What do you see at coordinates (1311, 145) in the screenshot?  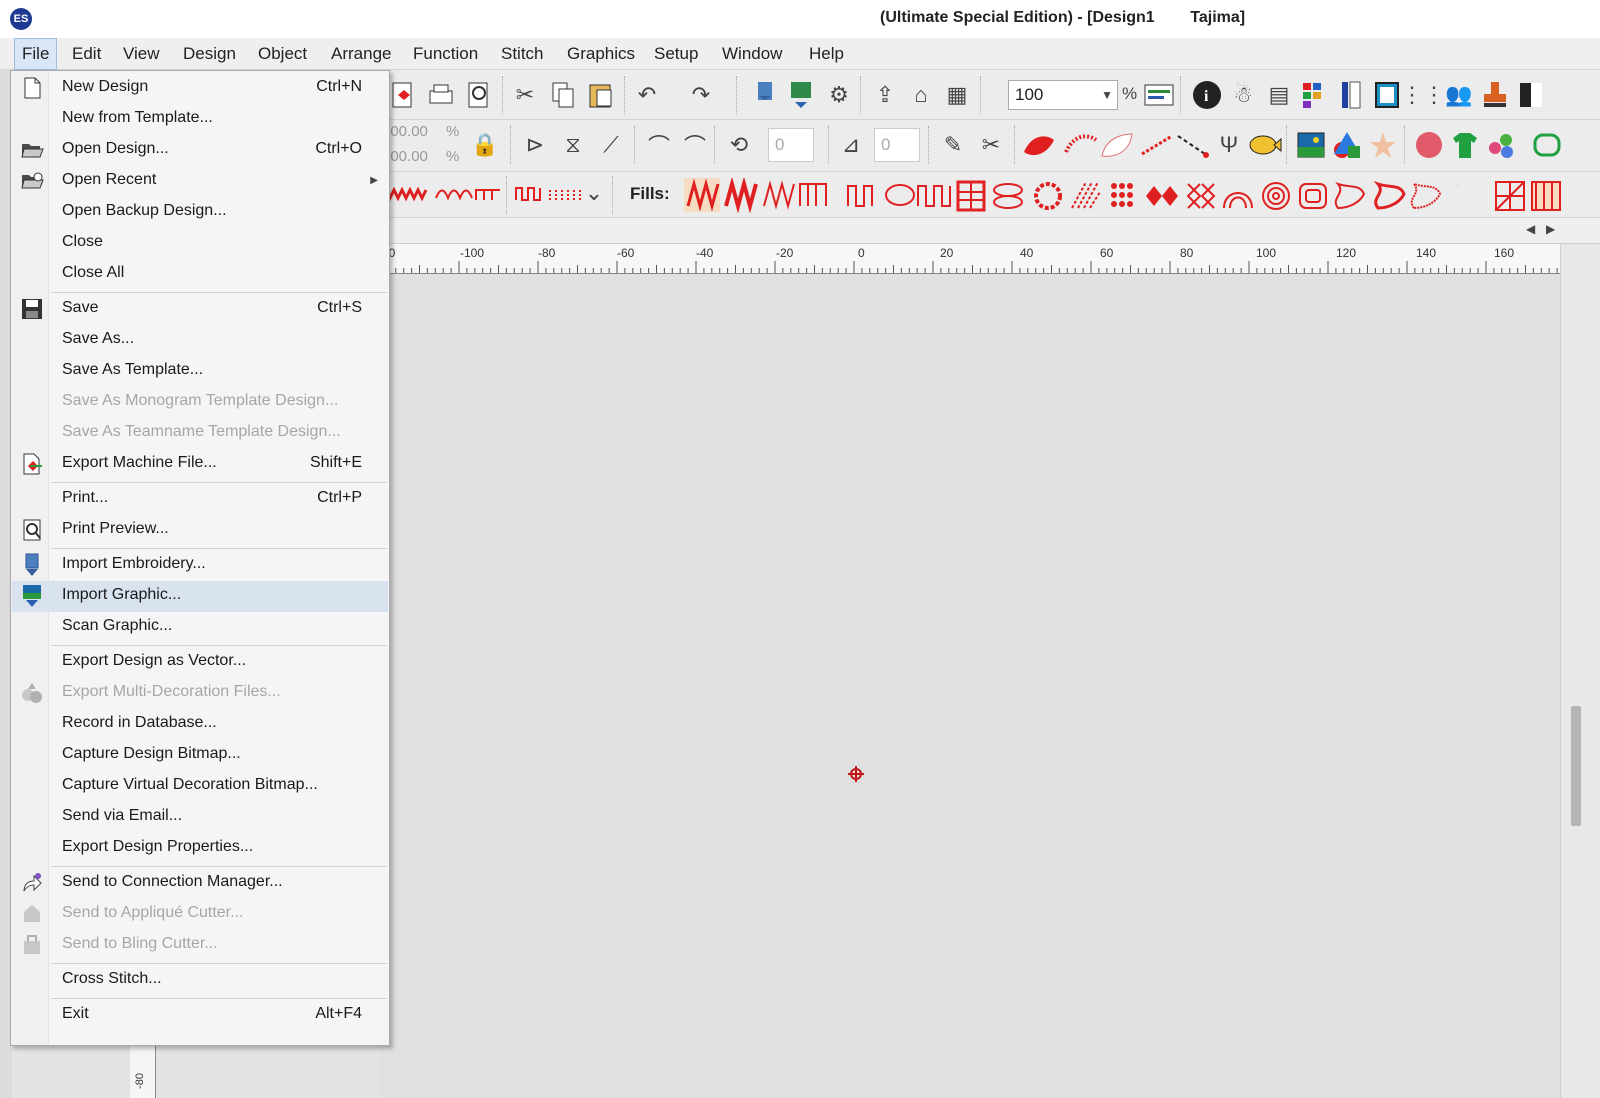 I see `picture-icon` at bounding box center [1311, 145].